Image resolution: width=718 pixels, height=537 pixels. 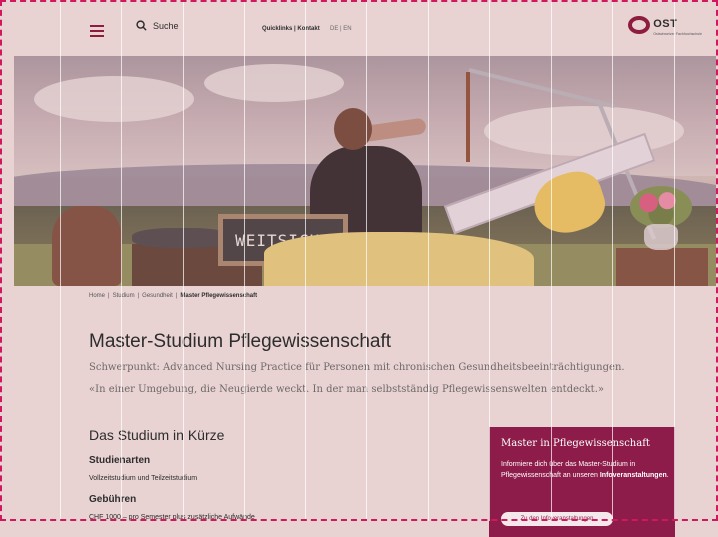 What do you see at coordinates (219, 296) in the screenshot?
I see `breadcrumb-current: Master Pflegewissenschaft` at bounding box center [219, 296].